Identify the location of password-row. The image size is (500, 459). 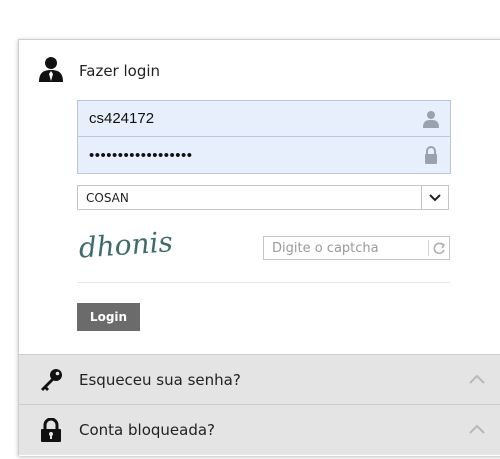
(264, 155).